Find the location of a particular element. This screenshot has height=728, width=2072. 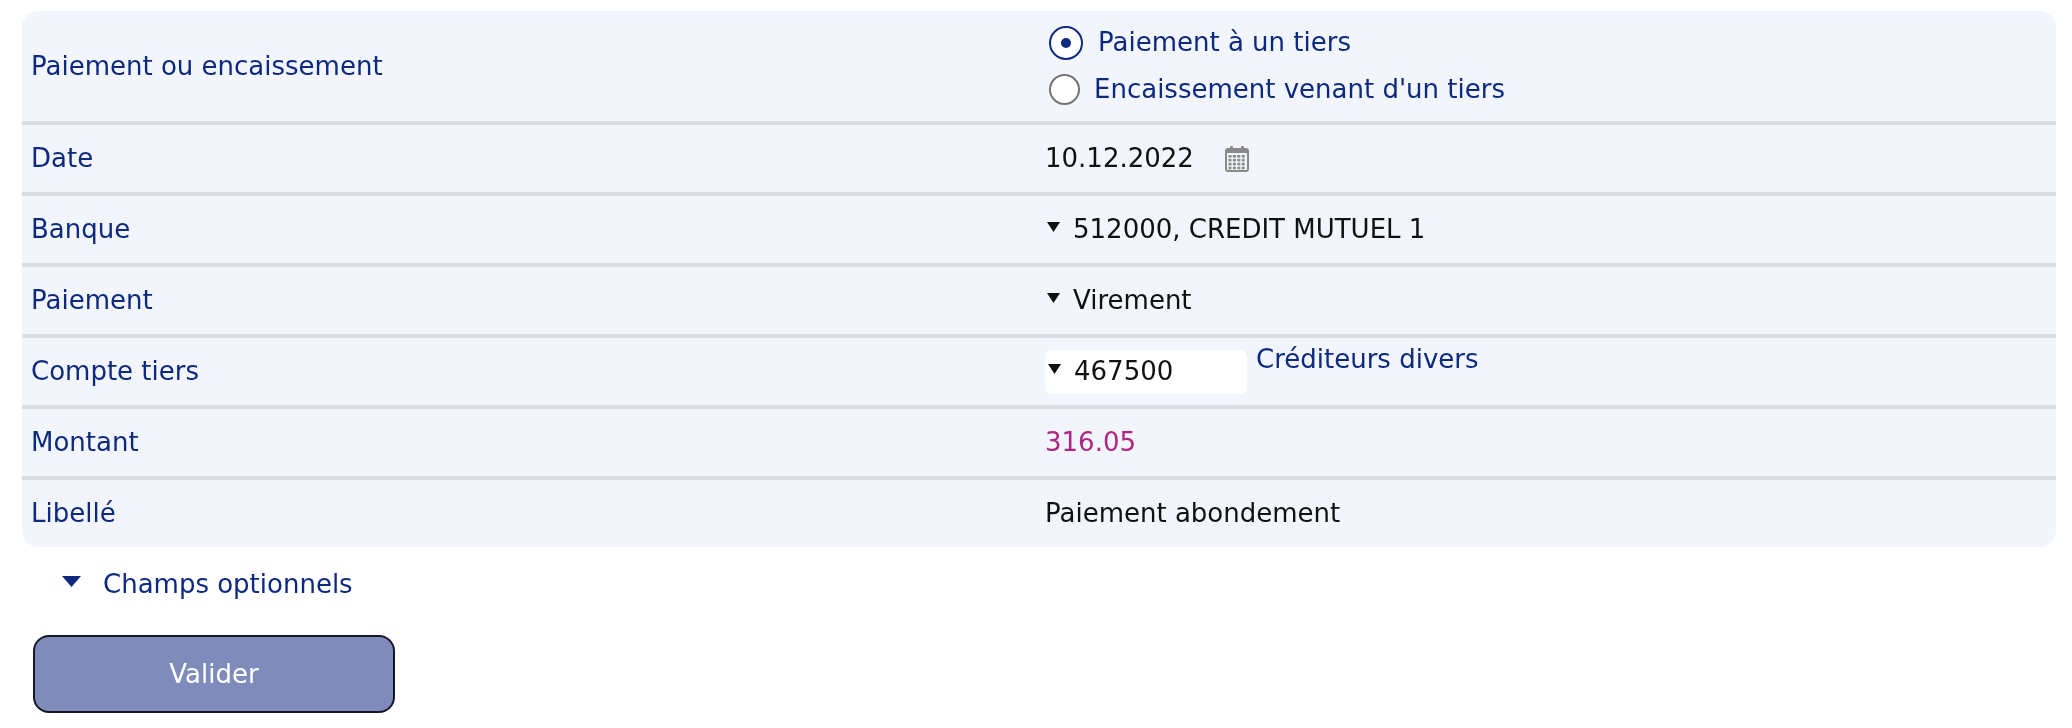

date-field: 10.12.2022 is located at coordinates (1119, 158).